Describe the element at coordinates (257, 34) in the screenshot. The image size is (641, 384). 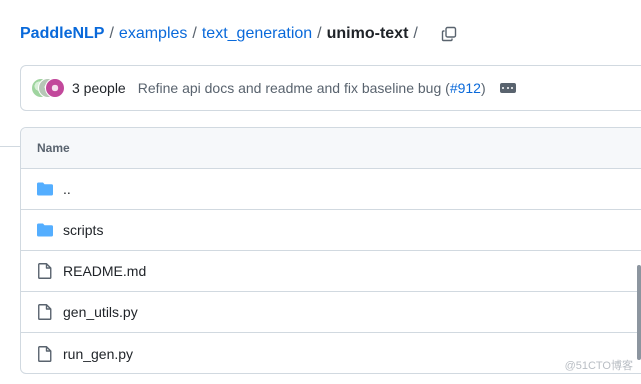
I see `breadcrumb-text-generation-link: text_generation` at that location.